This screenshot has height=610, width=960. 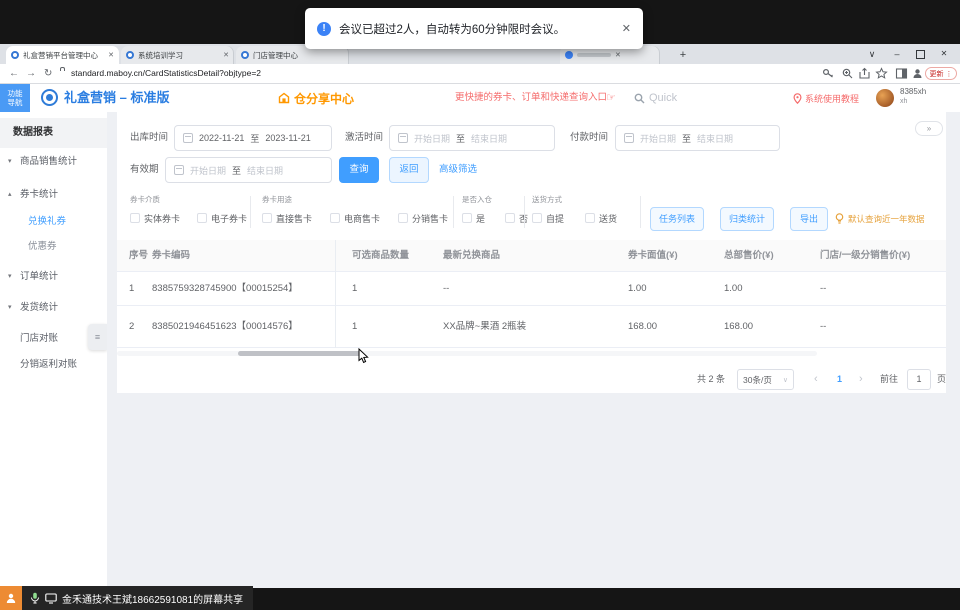 What do you see at coordinates (453, 212) in the screenshot?
I see `divider` at bounding box center [453, 212].